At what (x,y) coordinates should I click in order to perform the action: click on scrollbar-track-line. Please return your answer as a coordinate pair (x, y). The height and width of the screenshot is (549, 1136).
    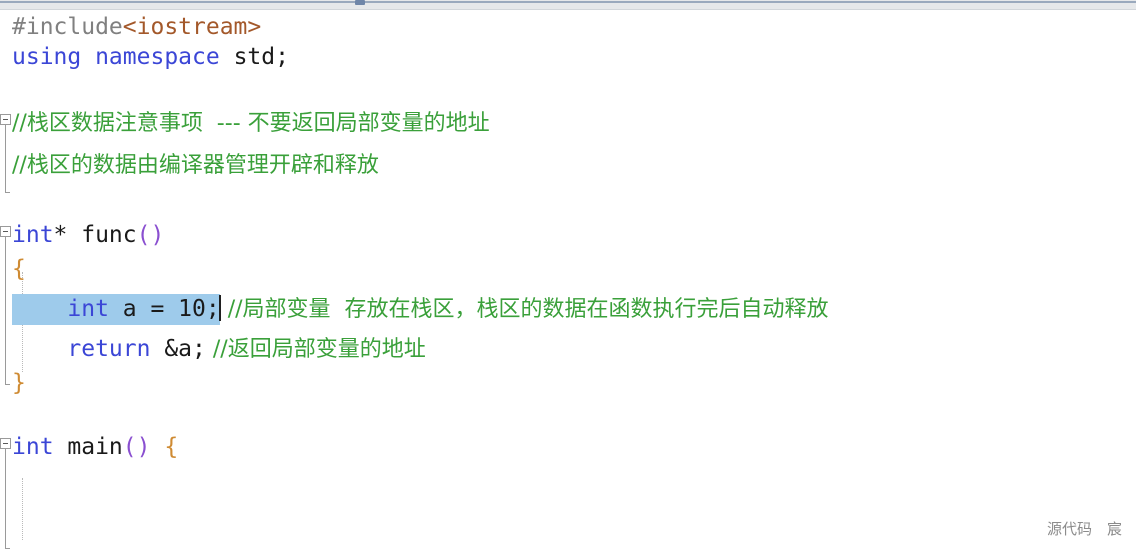
    Looking at the image, I should click on (568, 2).